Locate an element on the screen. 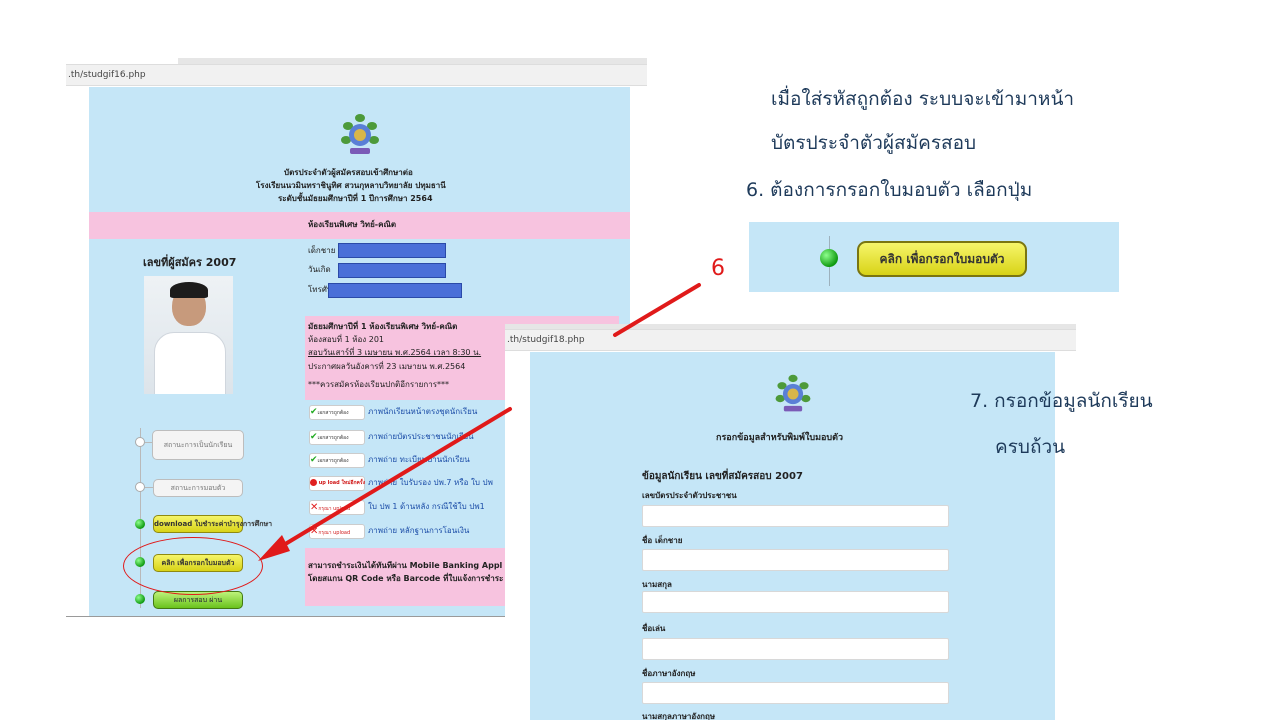 Image resolution: width=1280 pixels, height=720 pixels. step-6-arrow-shaft is located at coordinates (391, 480).